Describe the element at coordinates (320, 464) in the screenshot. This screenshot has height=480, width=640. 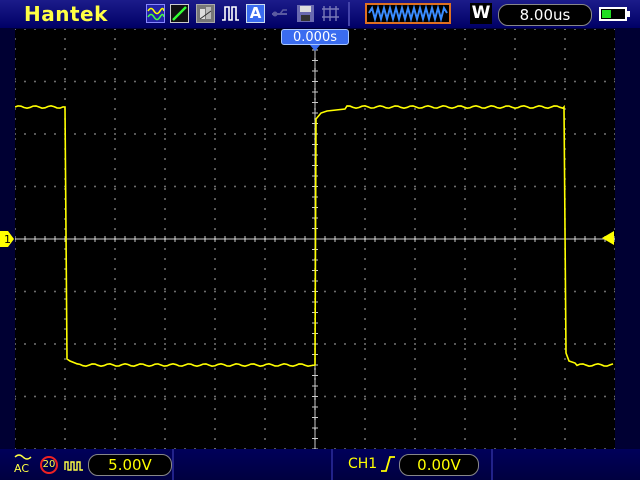
I see `bottom-status-bar: AC 20 5.00V CH1 0.00V` at that location.